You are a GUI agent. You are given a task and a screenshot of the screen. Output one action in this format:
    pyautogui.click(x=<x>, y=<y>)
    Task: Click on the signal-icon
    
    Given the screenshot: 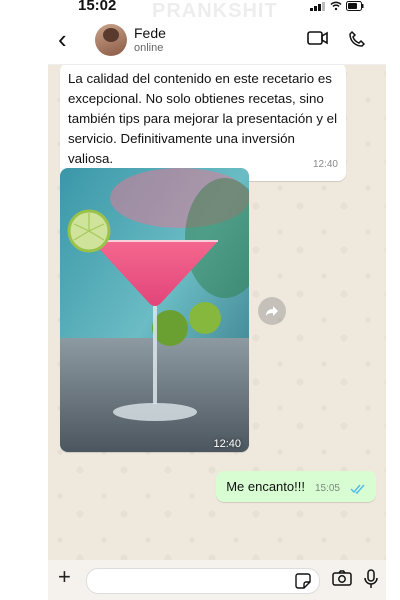 What is the action you would take?
    pyautogui.click(x=318, y=6)
    